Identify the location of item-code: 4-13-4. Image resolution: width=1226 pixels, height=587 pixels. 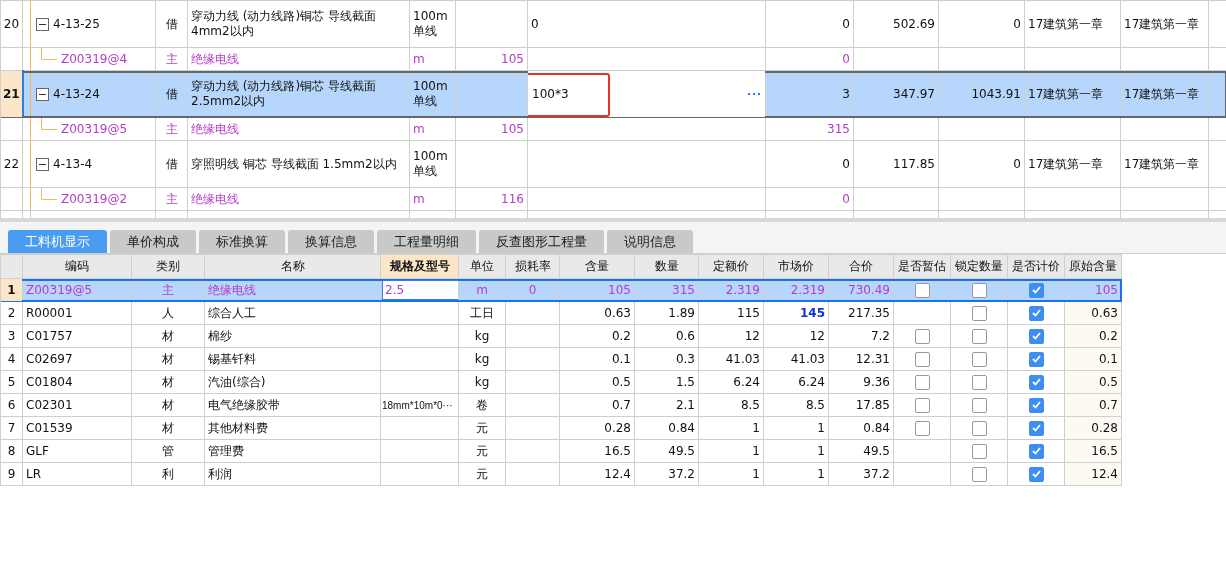
(73, 164).